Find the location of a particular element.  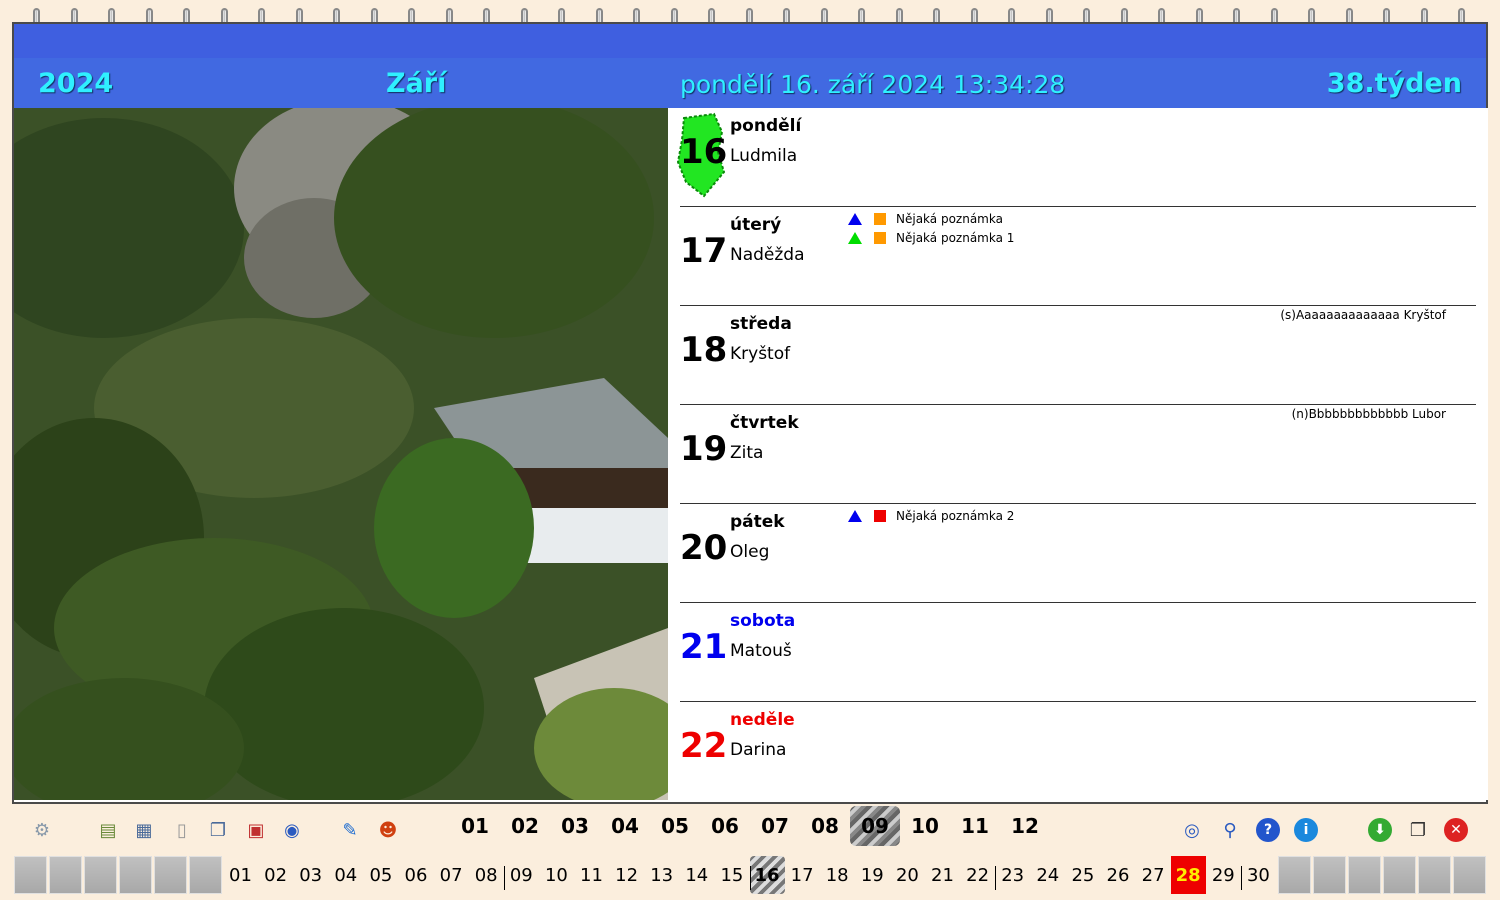

day-name: středa is located at coordinates (761, 324).